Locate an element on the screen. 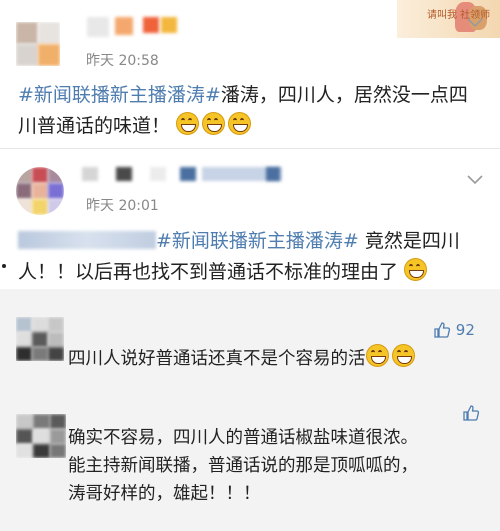  like-button is located at coordinates (471, 413).